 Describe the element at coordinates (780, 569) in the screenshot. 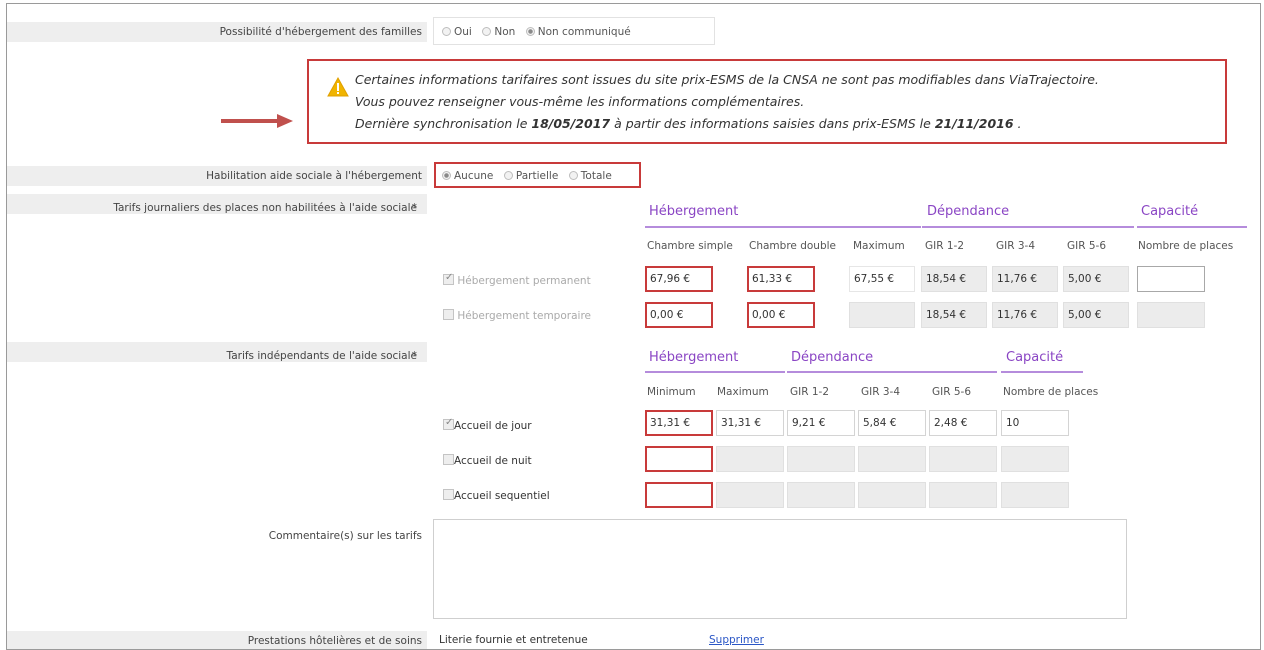

I see `commentaires-textarea` at that location.